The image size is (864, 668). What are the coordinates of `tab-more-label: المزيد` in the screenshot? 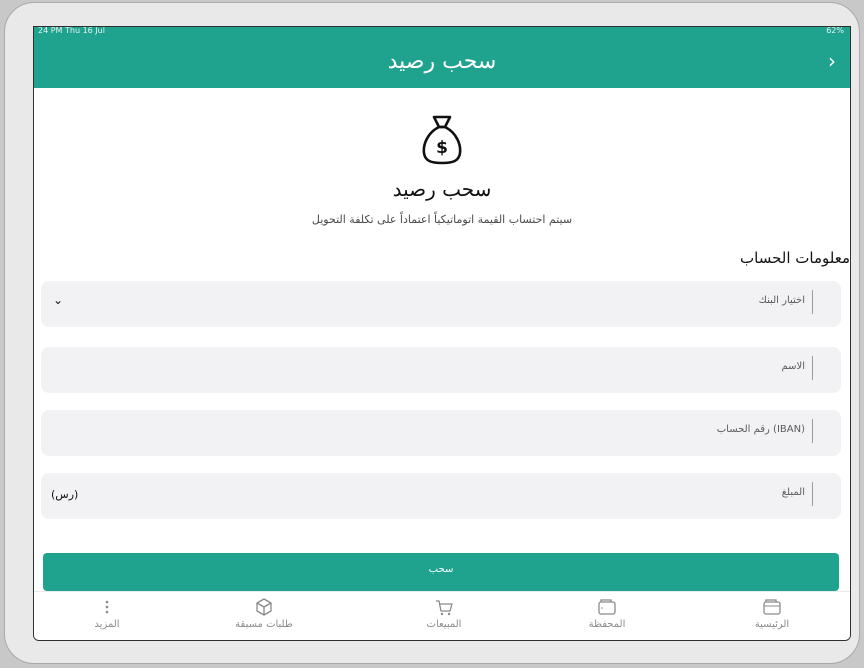 It's located at (107, 624).